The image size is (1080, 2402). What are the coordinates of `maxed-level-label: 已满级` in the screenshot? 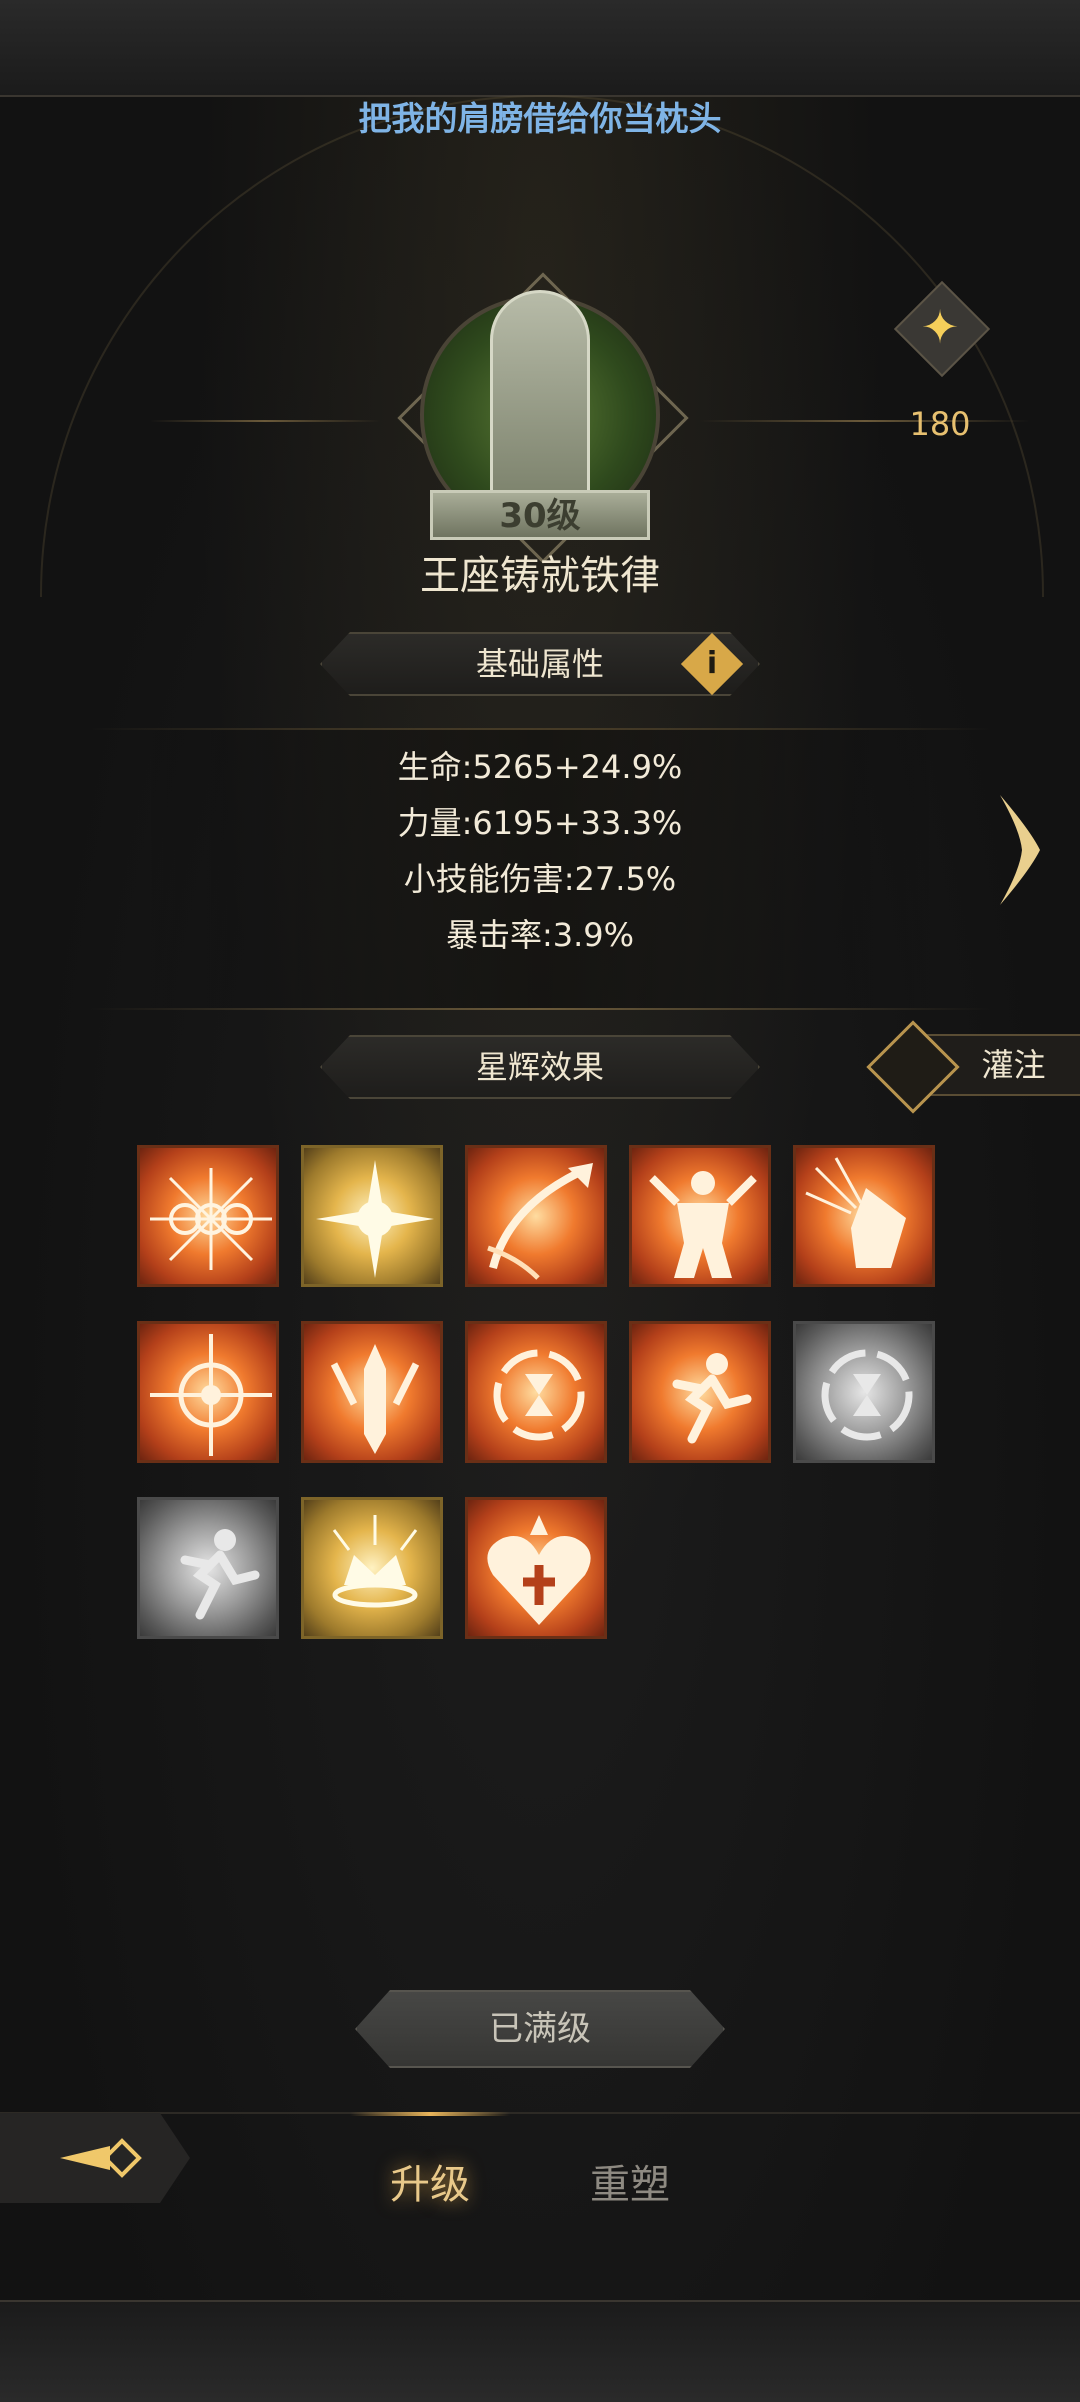 It's located at (540, 2029).